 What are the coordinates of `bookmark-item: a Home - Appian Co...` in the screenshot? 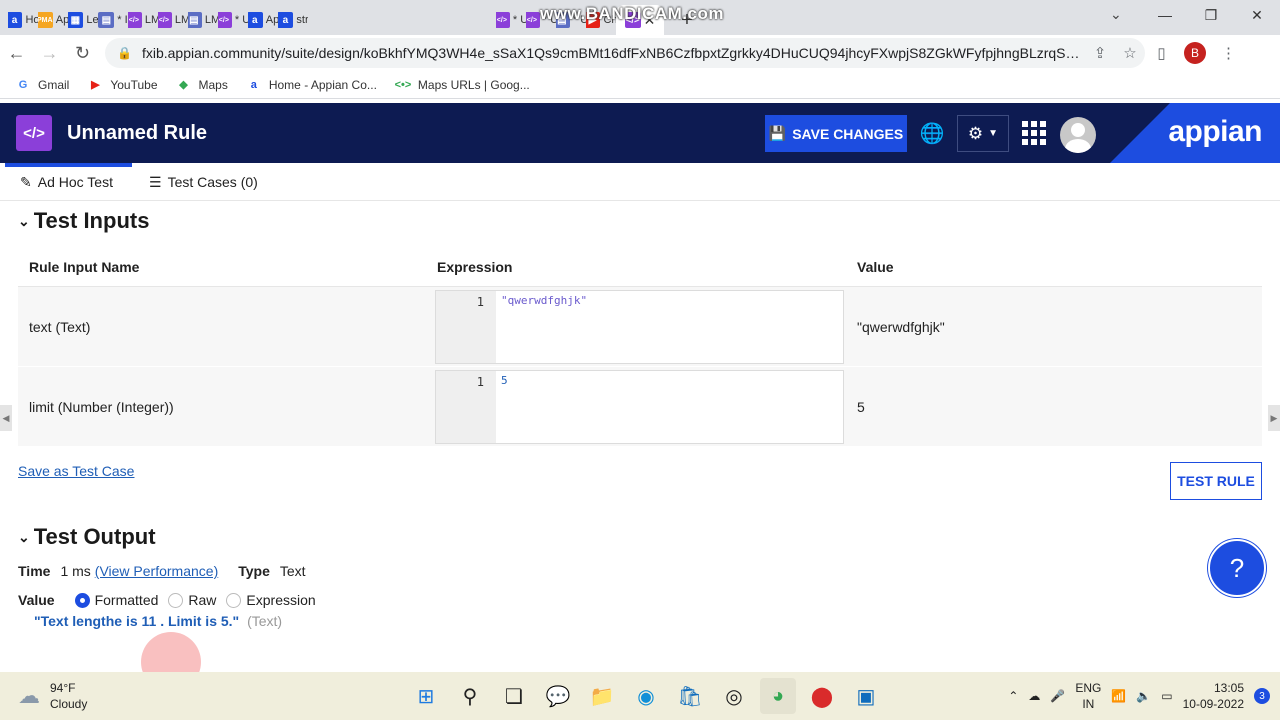 It's located at (311, 85).